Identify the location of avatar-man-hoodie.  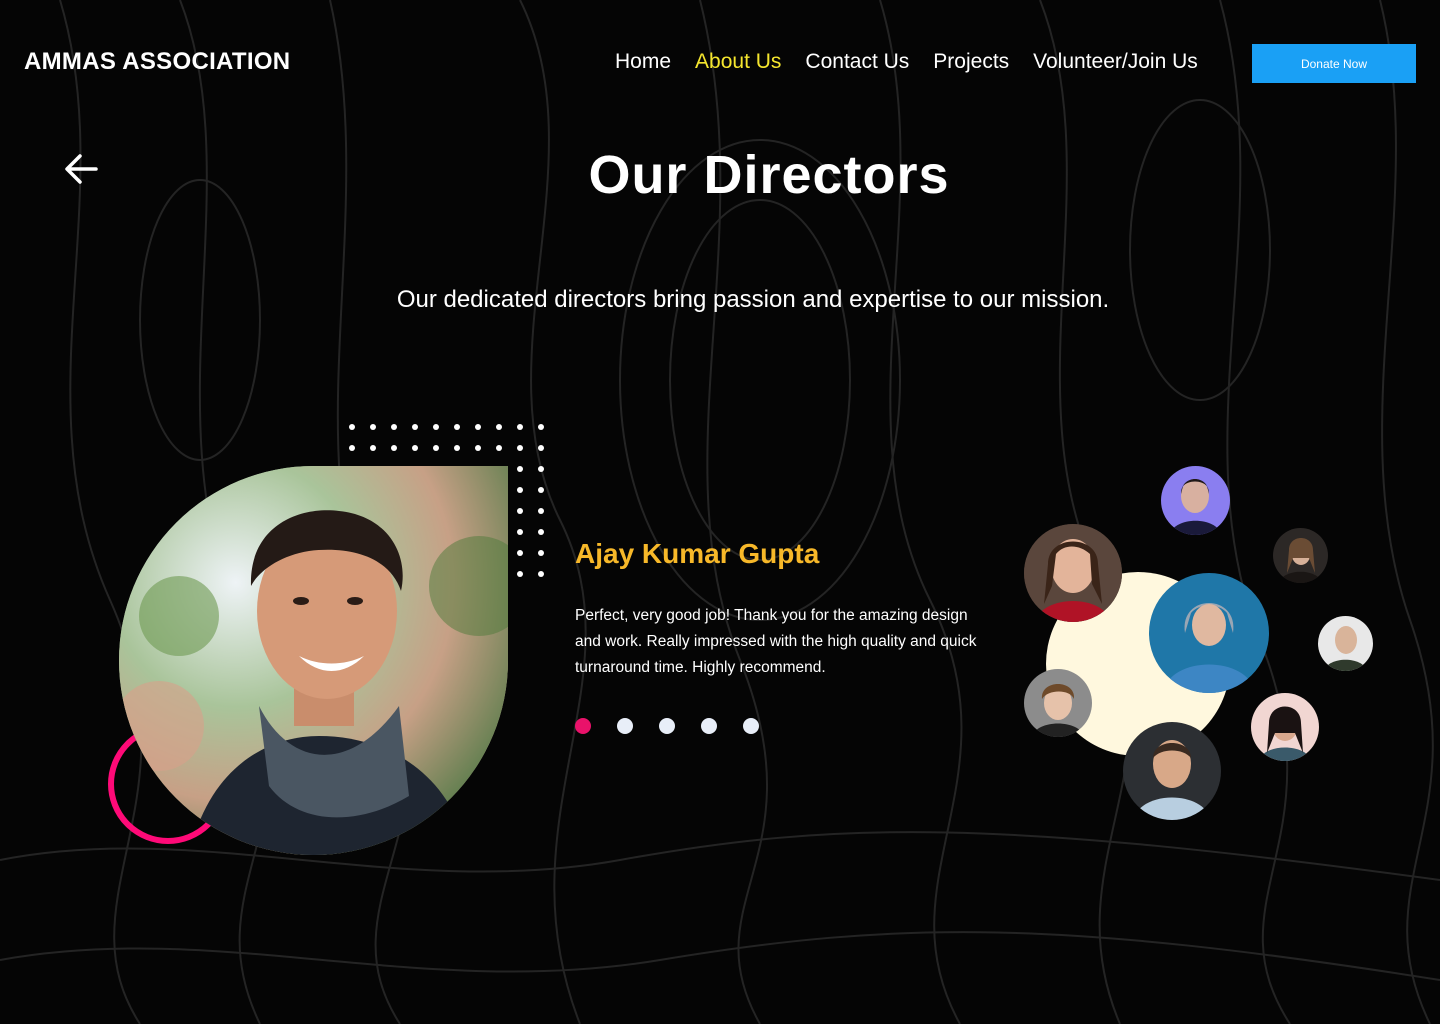
(1209, 633).